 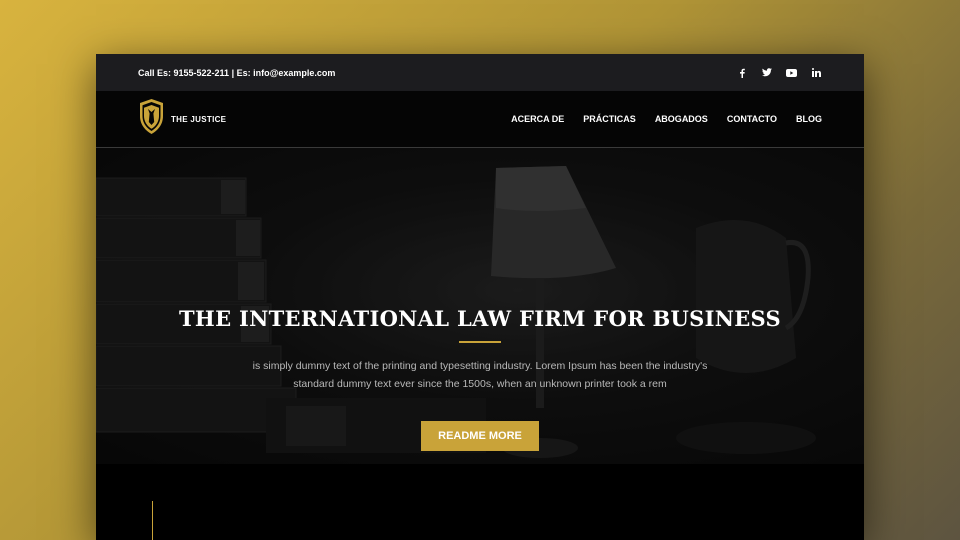 What do you see at coordinates (809, 119) in the screenshot?
I see `nav-item-blog: BLOG` at bounding box center [809, 119].